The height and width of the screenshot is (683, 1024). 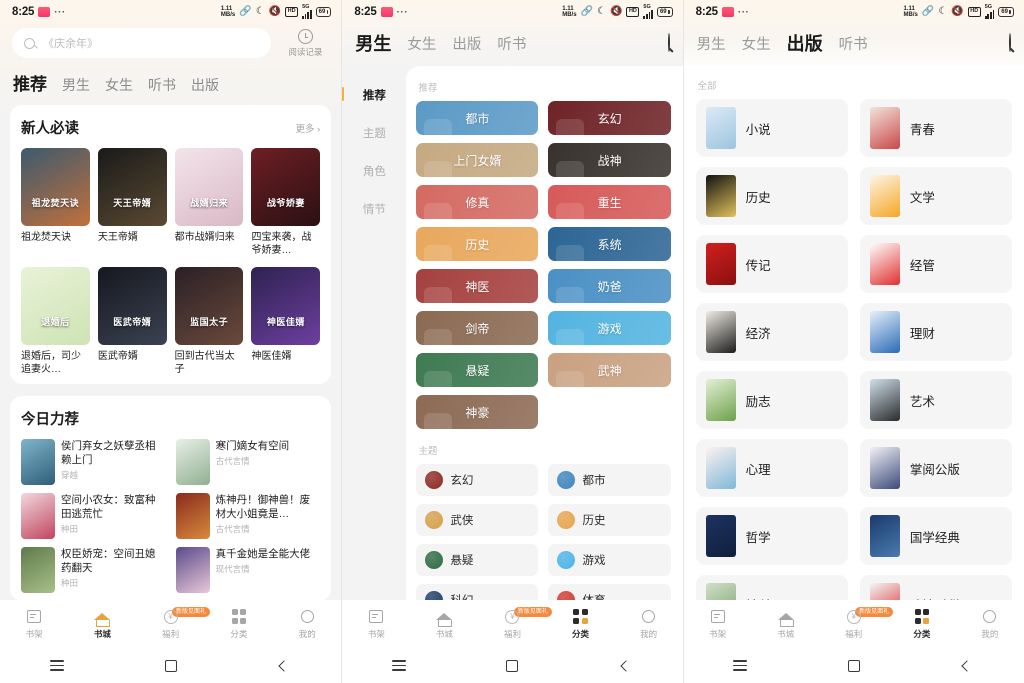 What do you see at coordinates (609, 328) in the screenshot?
I see `category-tile: 游戏` at bounding box center [609, 328].